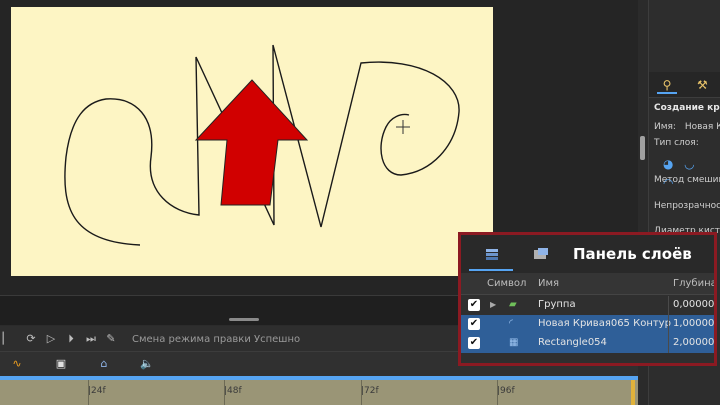 This screenshot has width=720, height=405. What do you see at coordinates (667, 86) in the screenshot?
I see `params-tab-icon: ⚲` at bounding box center [667, 86].